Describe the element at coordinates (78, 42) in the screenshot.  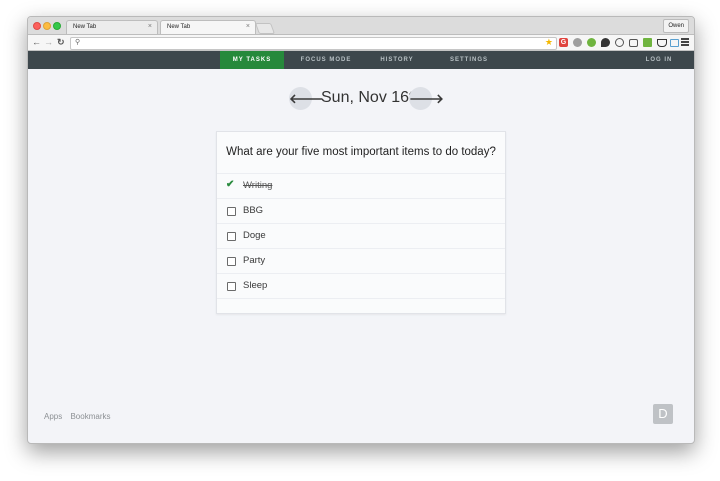
I see `search-icon: ⚲` at that location.